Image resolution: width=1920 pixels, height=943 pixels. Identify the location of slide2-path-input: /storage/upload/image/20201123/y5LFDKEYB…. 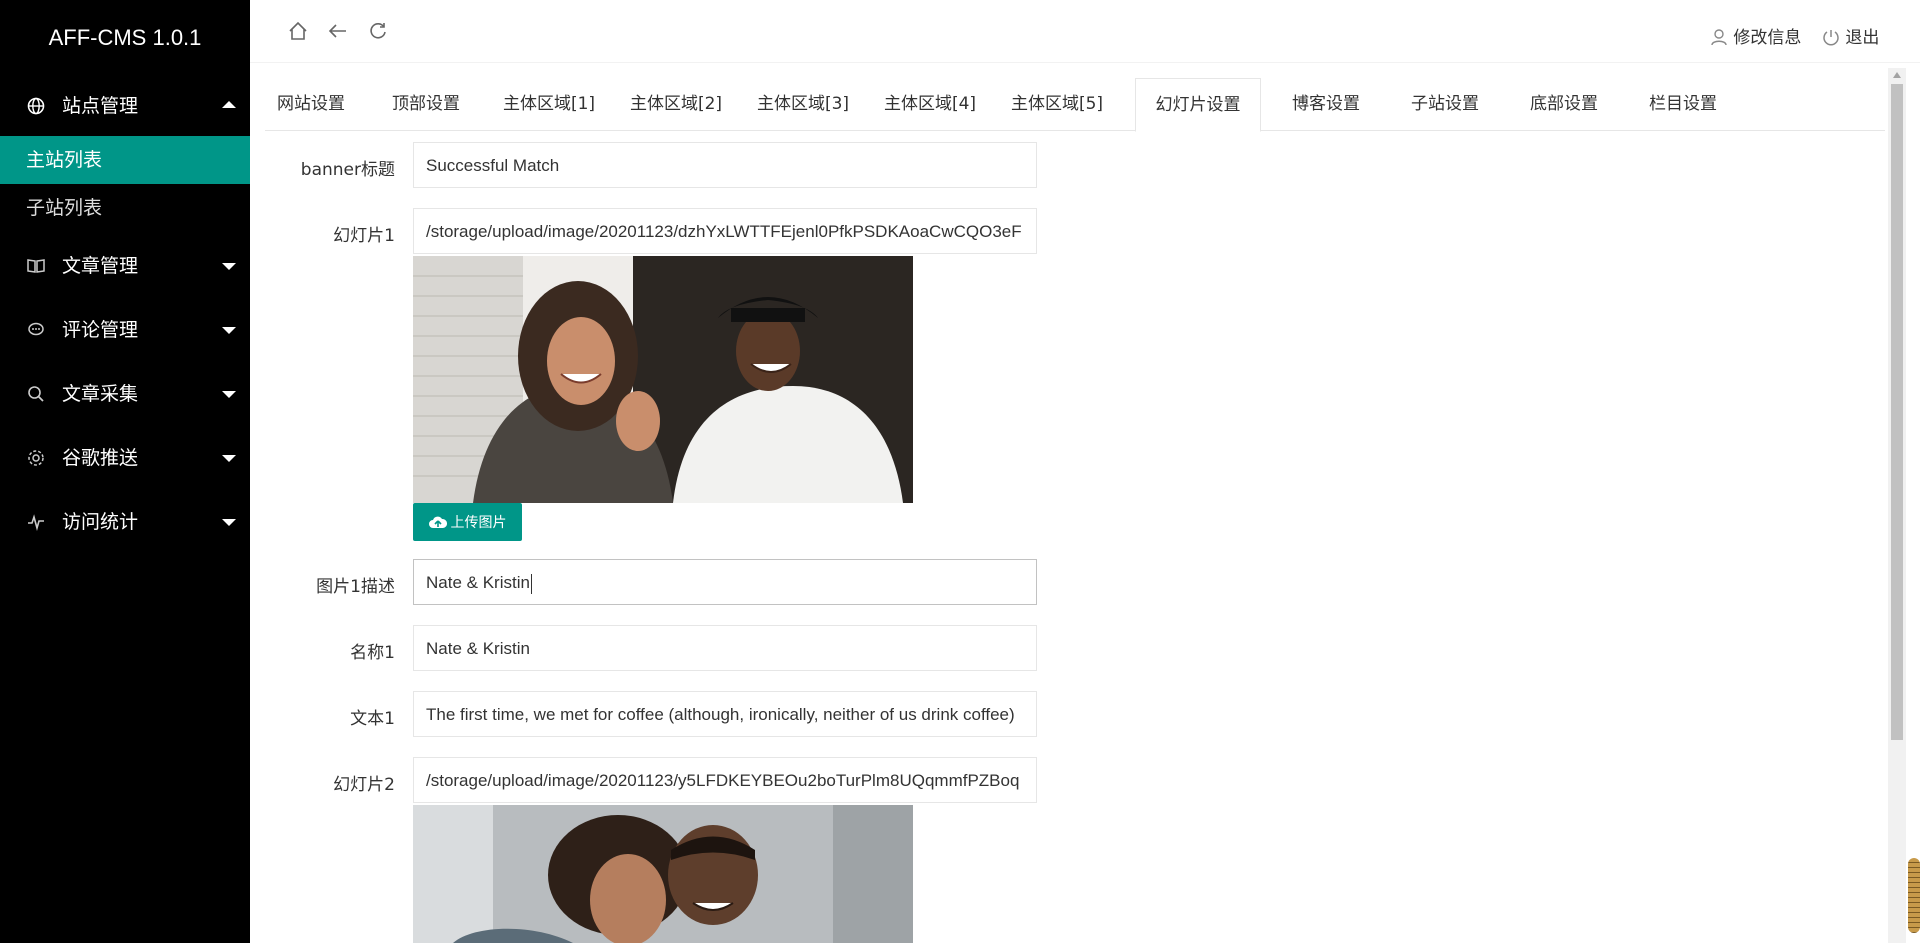
(725, 780).